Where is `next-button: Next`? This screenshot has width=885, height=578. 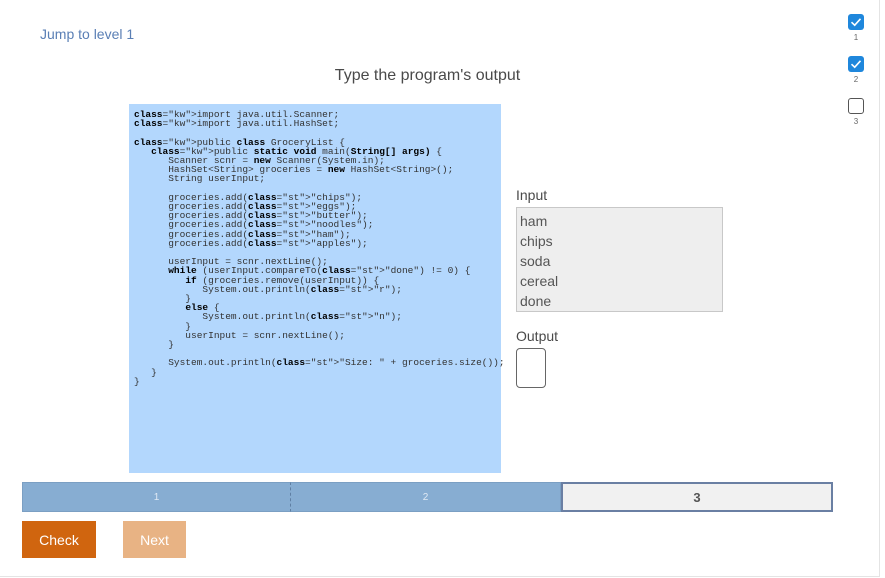
next-button: Next is located at coordinates (154, 539).